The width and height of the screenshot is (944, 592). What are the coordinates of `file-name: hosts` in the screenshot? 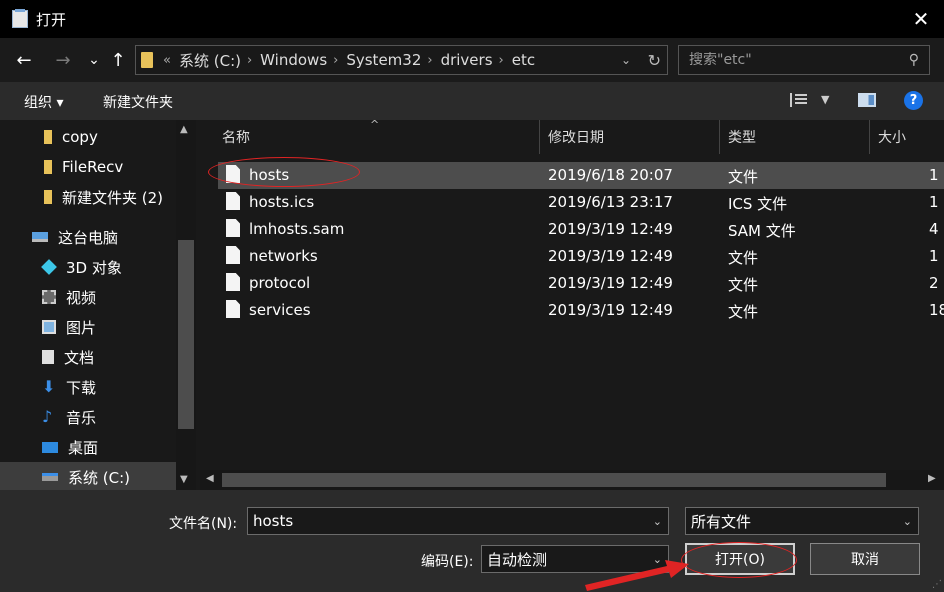 It's located at (269, 175).